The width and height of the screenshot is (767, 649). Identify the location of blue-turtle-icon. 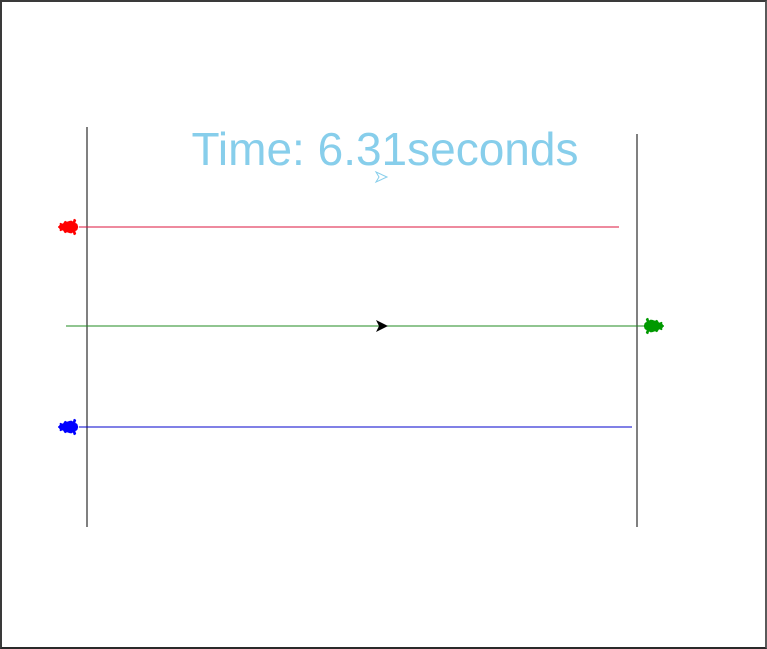
(68, 427).